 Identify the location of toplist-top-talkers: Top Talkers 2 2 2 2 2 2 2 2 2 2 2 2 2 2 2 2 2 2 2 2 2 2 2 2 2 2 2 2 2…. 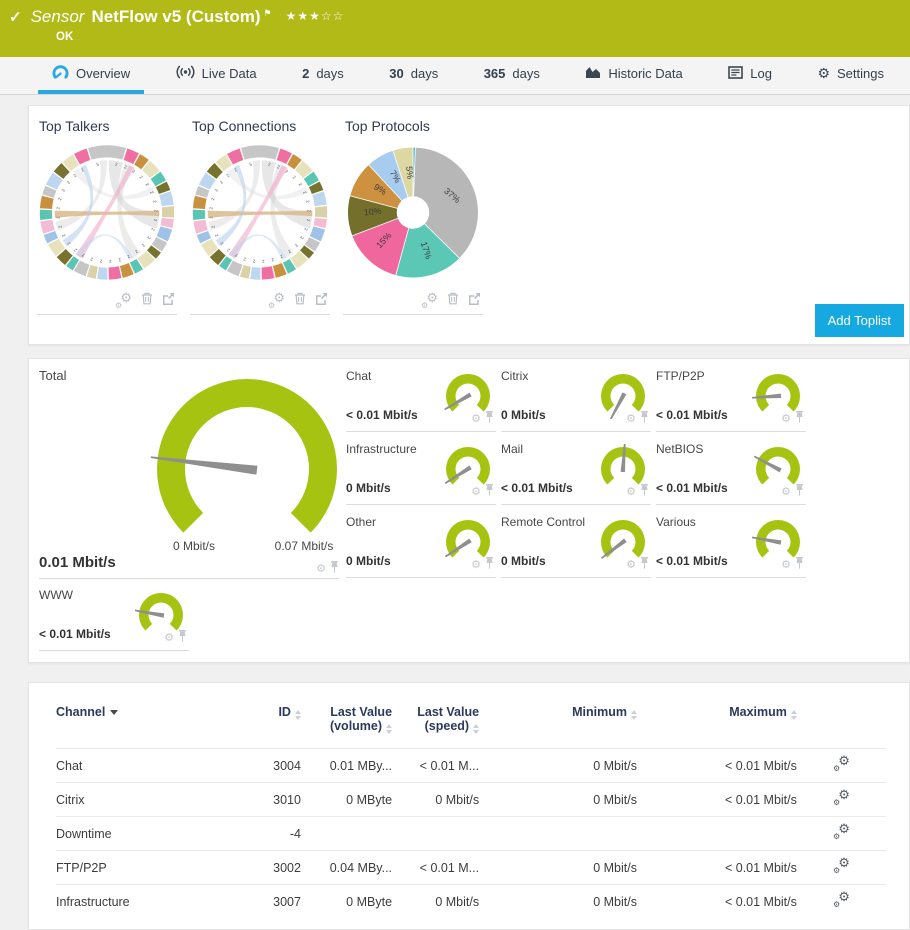
(107, 215).